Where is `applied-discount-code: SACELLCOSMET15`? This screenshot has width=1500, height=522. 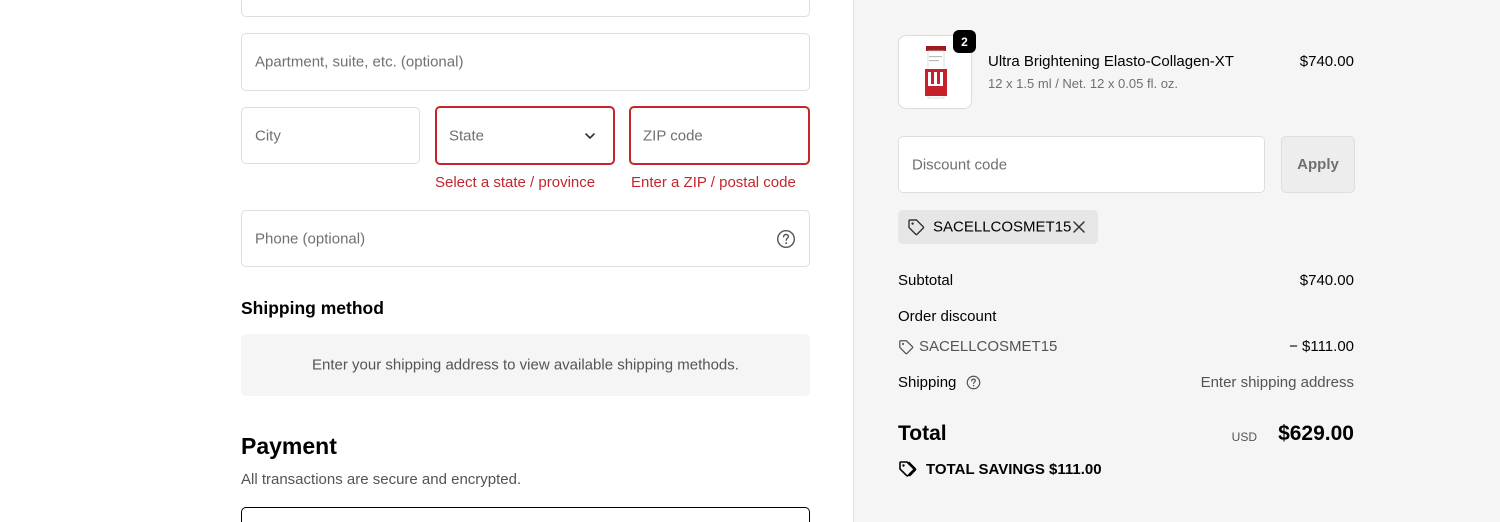 applied-discount-code: SACELLCOSMET15 is located at coordinates (1002, 227).